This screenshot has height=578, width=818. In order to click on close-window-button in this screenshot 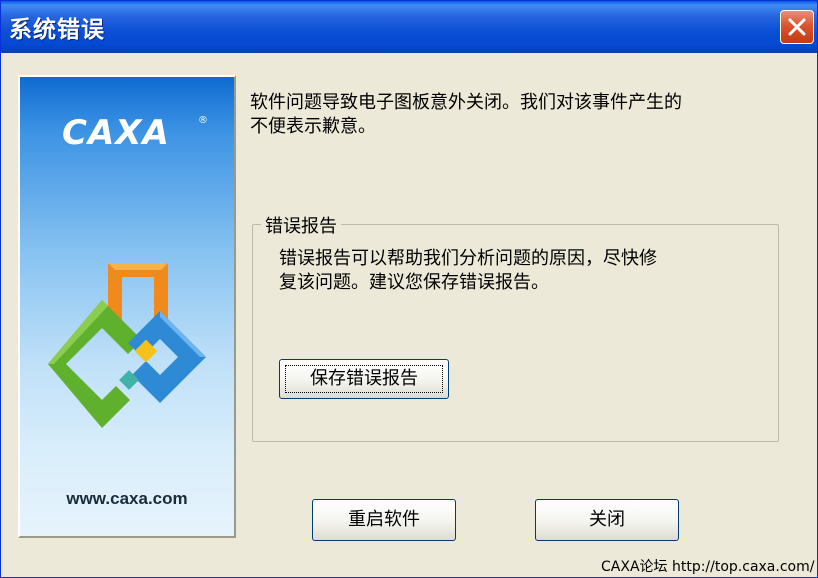, I will do `click(797, 27)`.